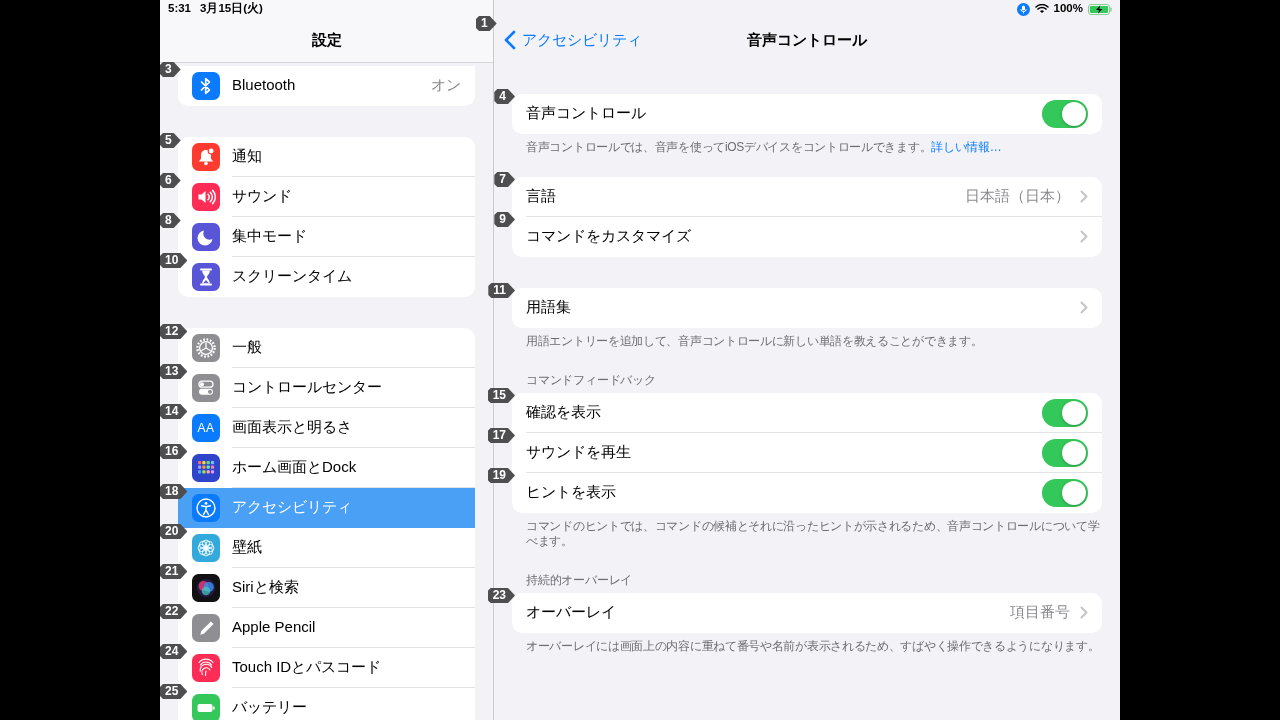 This screenshot has width=1280, height=720. I want to click on sidebar-item: 通知, so click(326, 157).